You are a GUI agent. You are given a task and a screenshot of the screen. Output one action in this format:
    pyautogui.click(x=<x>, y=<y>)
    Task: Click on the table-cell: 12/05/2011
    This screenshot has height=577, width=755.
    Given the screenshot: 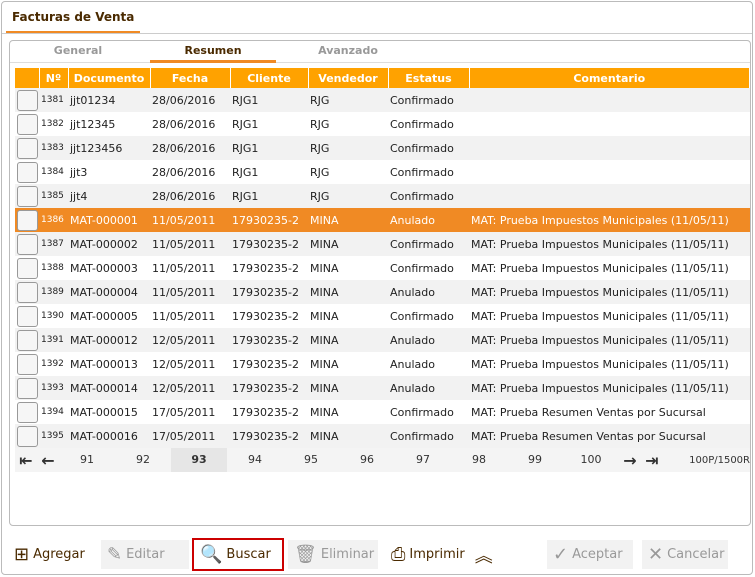 What is the action you would take?
    pyautogui.click(x=184, y=364)
    